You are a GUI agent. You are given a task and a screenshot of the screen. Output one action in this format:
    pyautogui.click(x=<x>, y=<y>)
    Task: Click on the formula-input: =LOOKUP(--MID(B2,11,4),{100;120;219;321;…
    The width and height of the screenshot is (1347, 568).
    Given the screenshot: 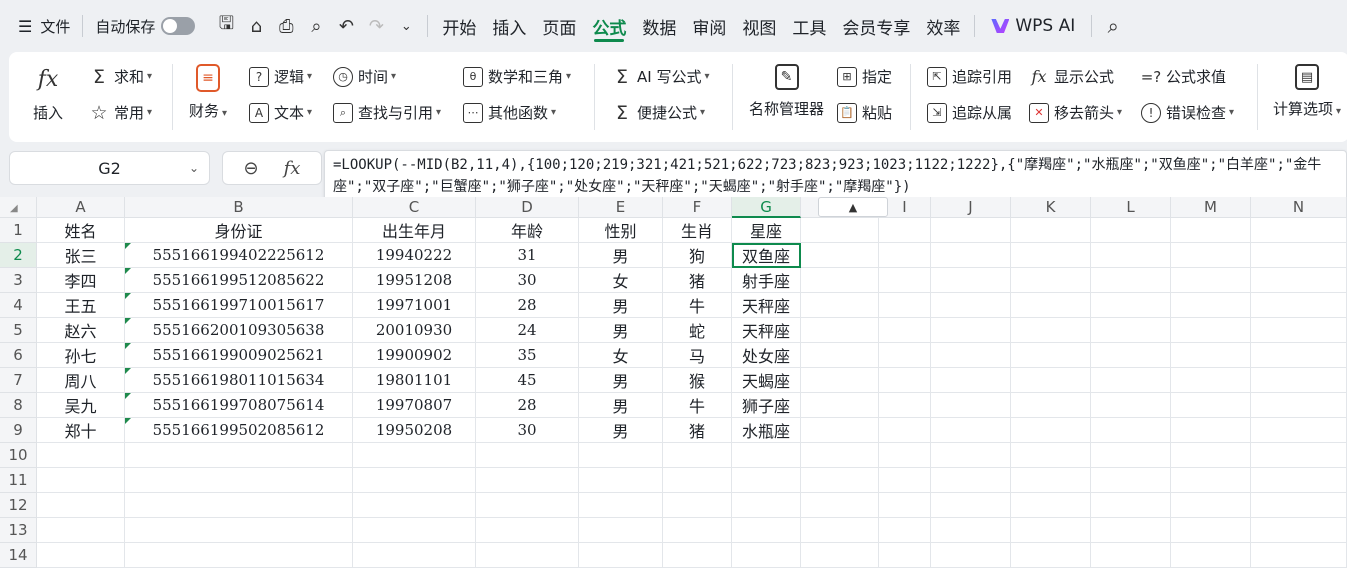 What is the action you would take?
    pyautogui.click(x=835, y=176)
    